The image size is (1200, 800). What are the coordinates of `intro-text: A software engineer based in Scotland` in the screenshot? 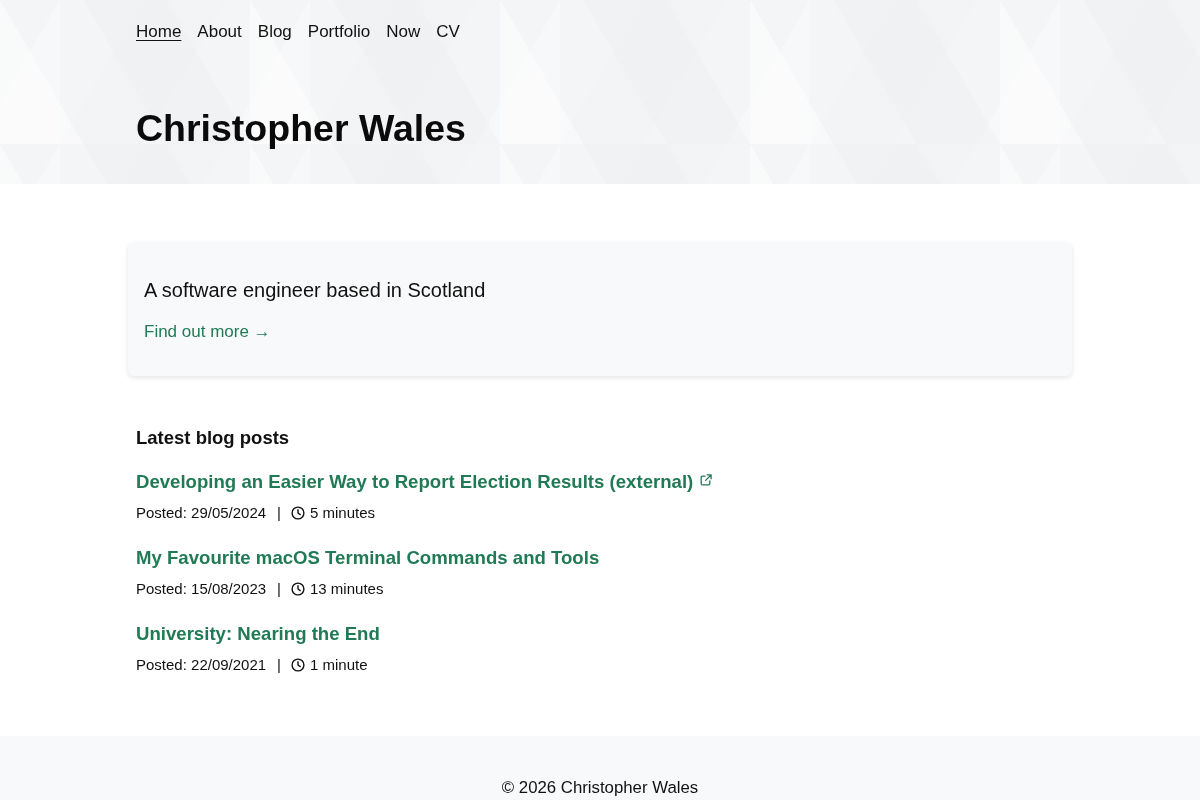 It's located at (315, 290).